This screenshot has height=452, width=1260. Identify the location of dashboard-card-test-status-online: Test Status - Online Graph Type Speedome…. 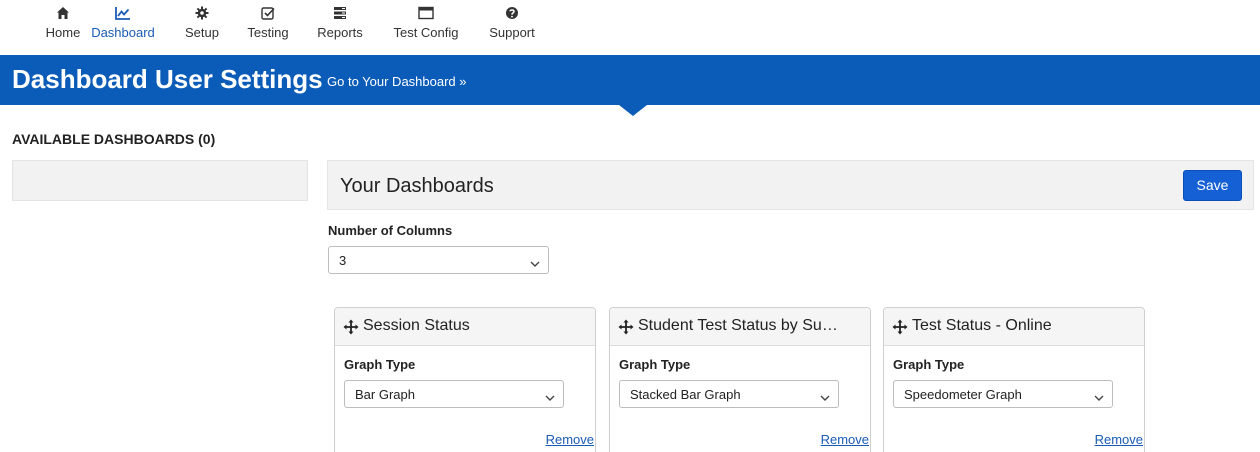
(1014, 379).